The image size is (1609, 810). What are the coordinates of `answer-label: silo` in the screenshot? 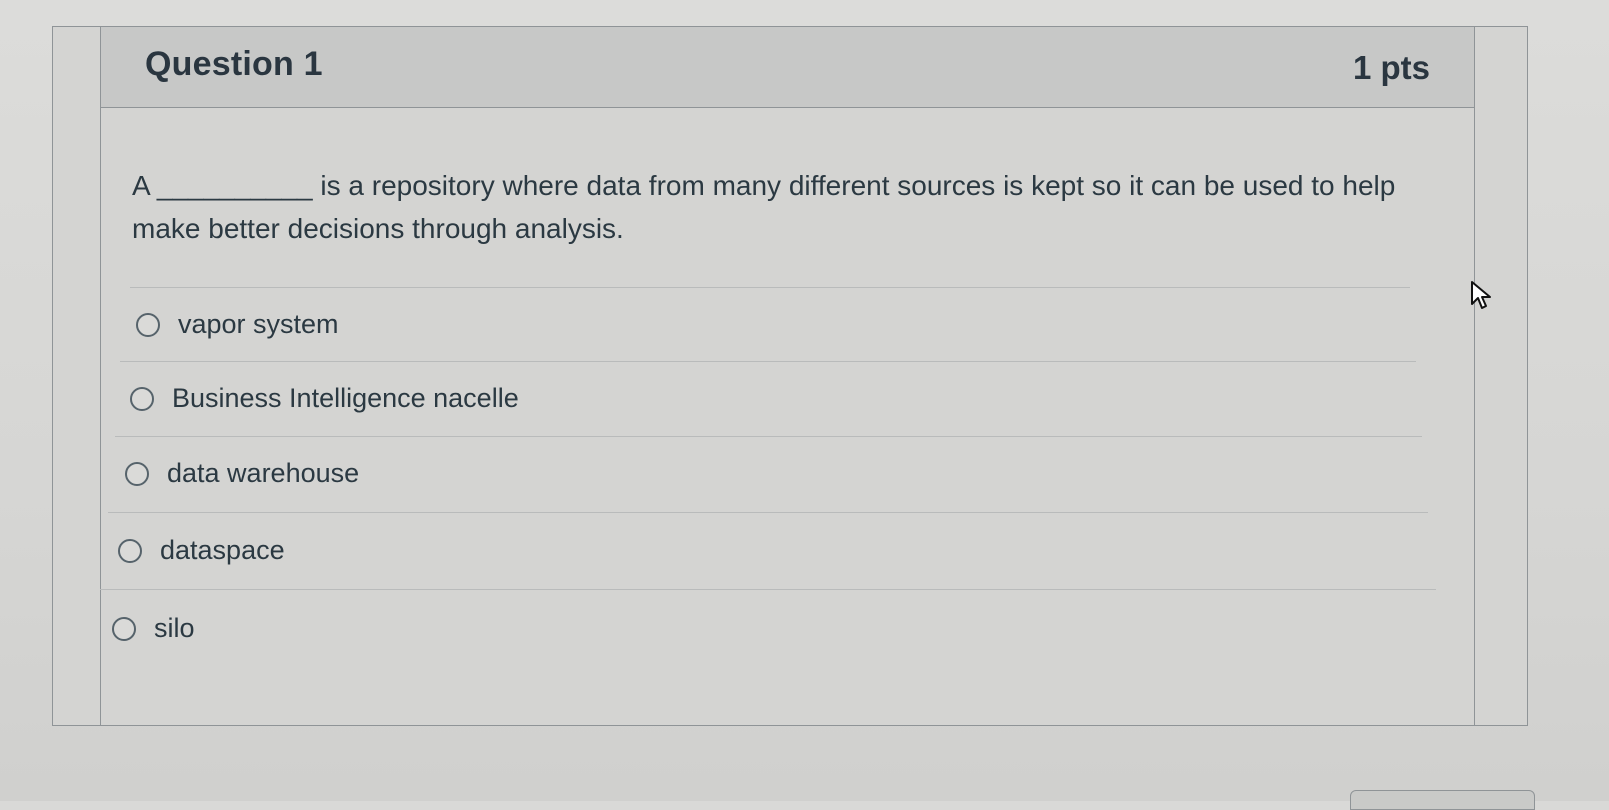 It's located at (174, 628).